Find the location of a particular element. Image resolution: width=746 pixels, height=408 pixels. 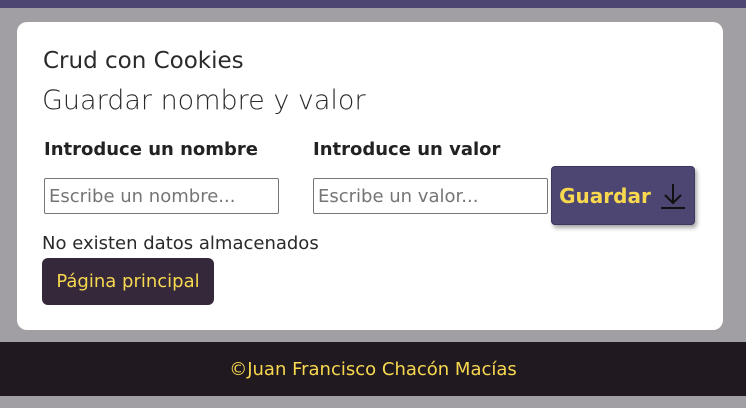

footer-copyright: ©Juan Francisco Chacón Macías is located at coordinates (373, 369).